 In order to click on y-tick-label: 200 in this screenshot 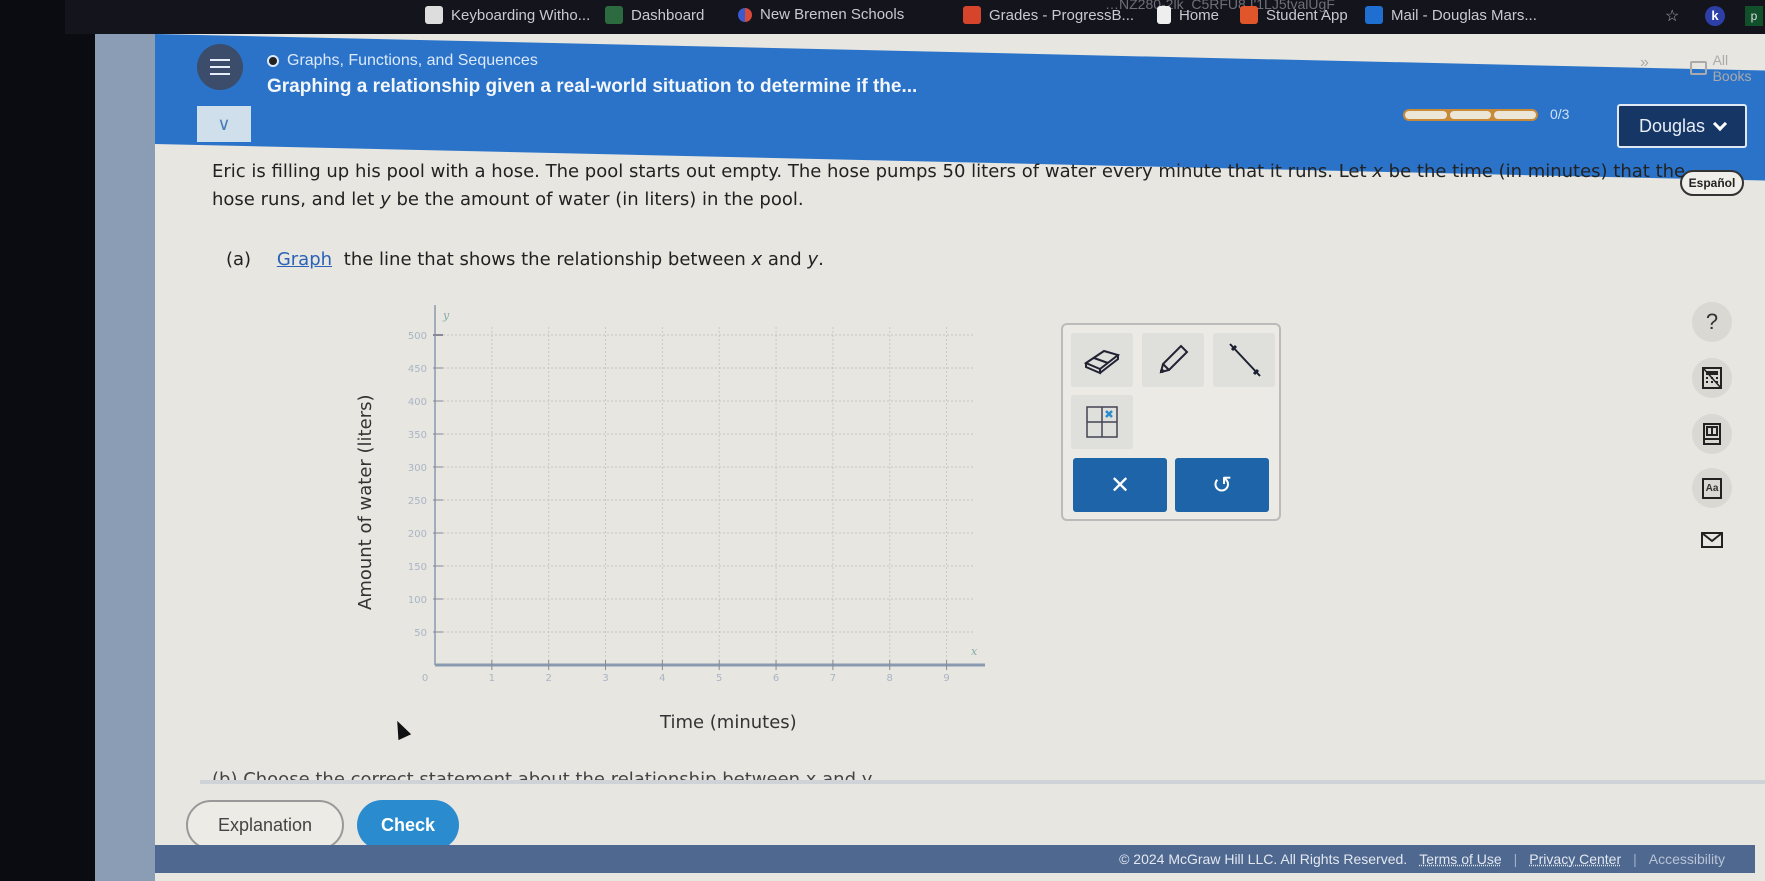, I will do `click(417, 534)`.